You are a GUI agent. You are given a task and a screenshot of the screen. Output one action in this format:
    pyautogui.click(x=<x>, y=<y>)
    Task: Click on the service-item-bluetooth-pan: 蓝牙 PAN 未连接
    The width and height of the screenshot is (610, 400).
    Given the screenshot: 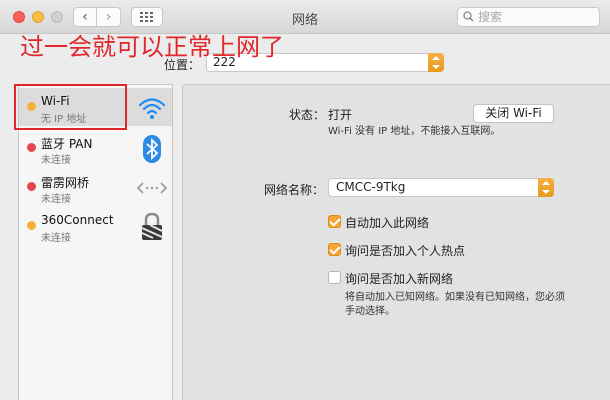 What is the action you would take?
    pyautogui.click(x=95, y=148)
    